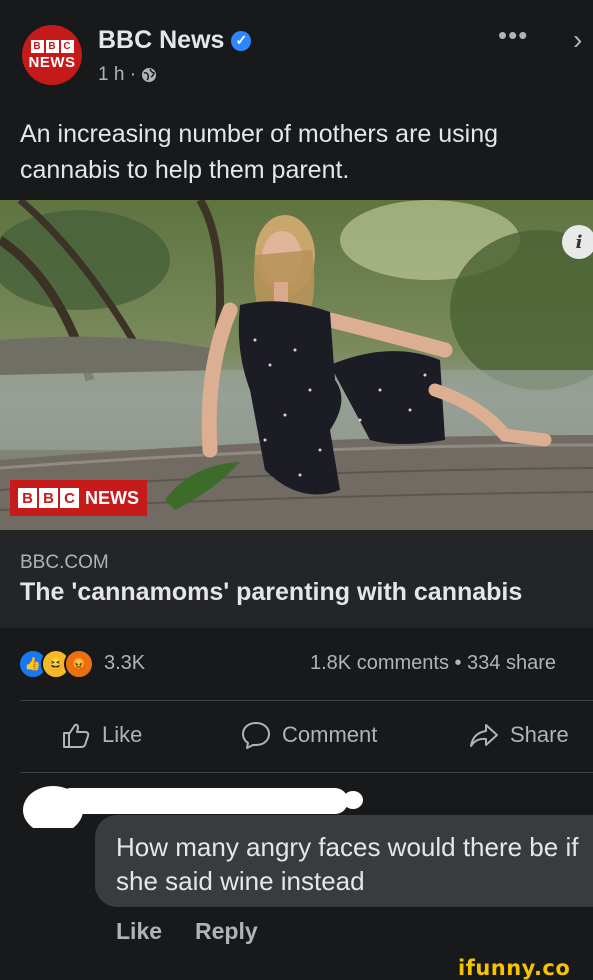  What do you see at coordinates (76, 735) in the screenshot?
I see `thumbs-up-icon` at bounding box center [76, 735].